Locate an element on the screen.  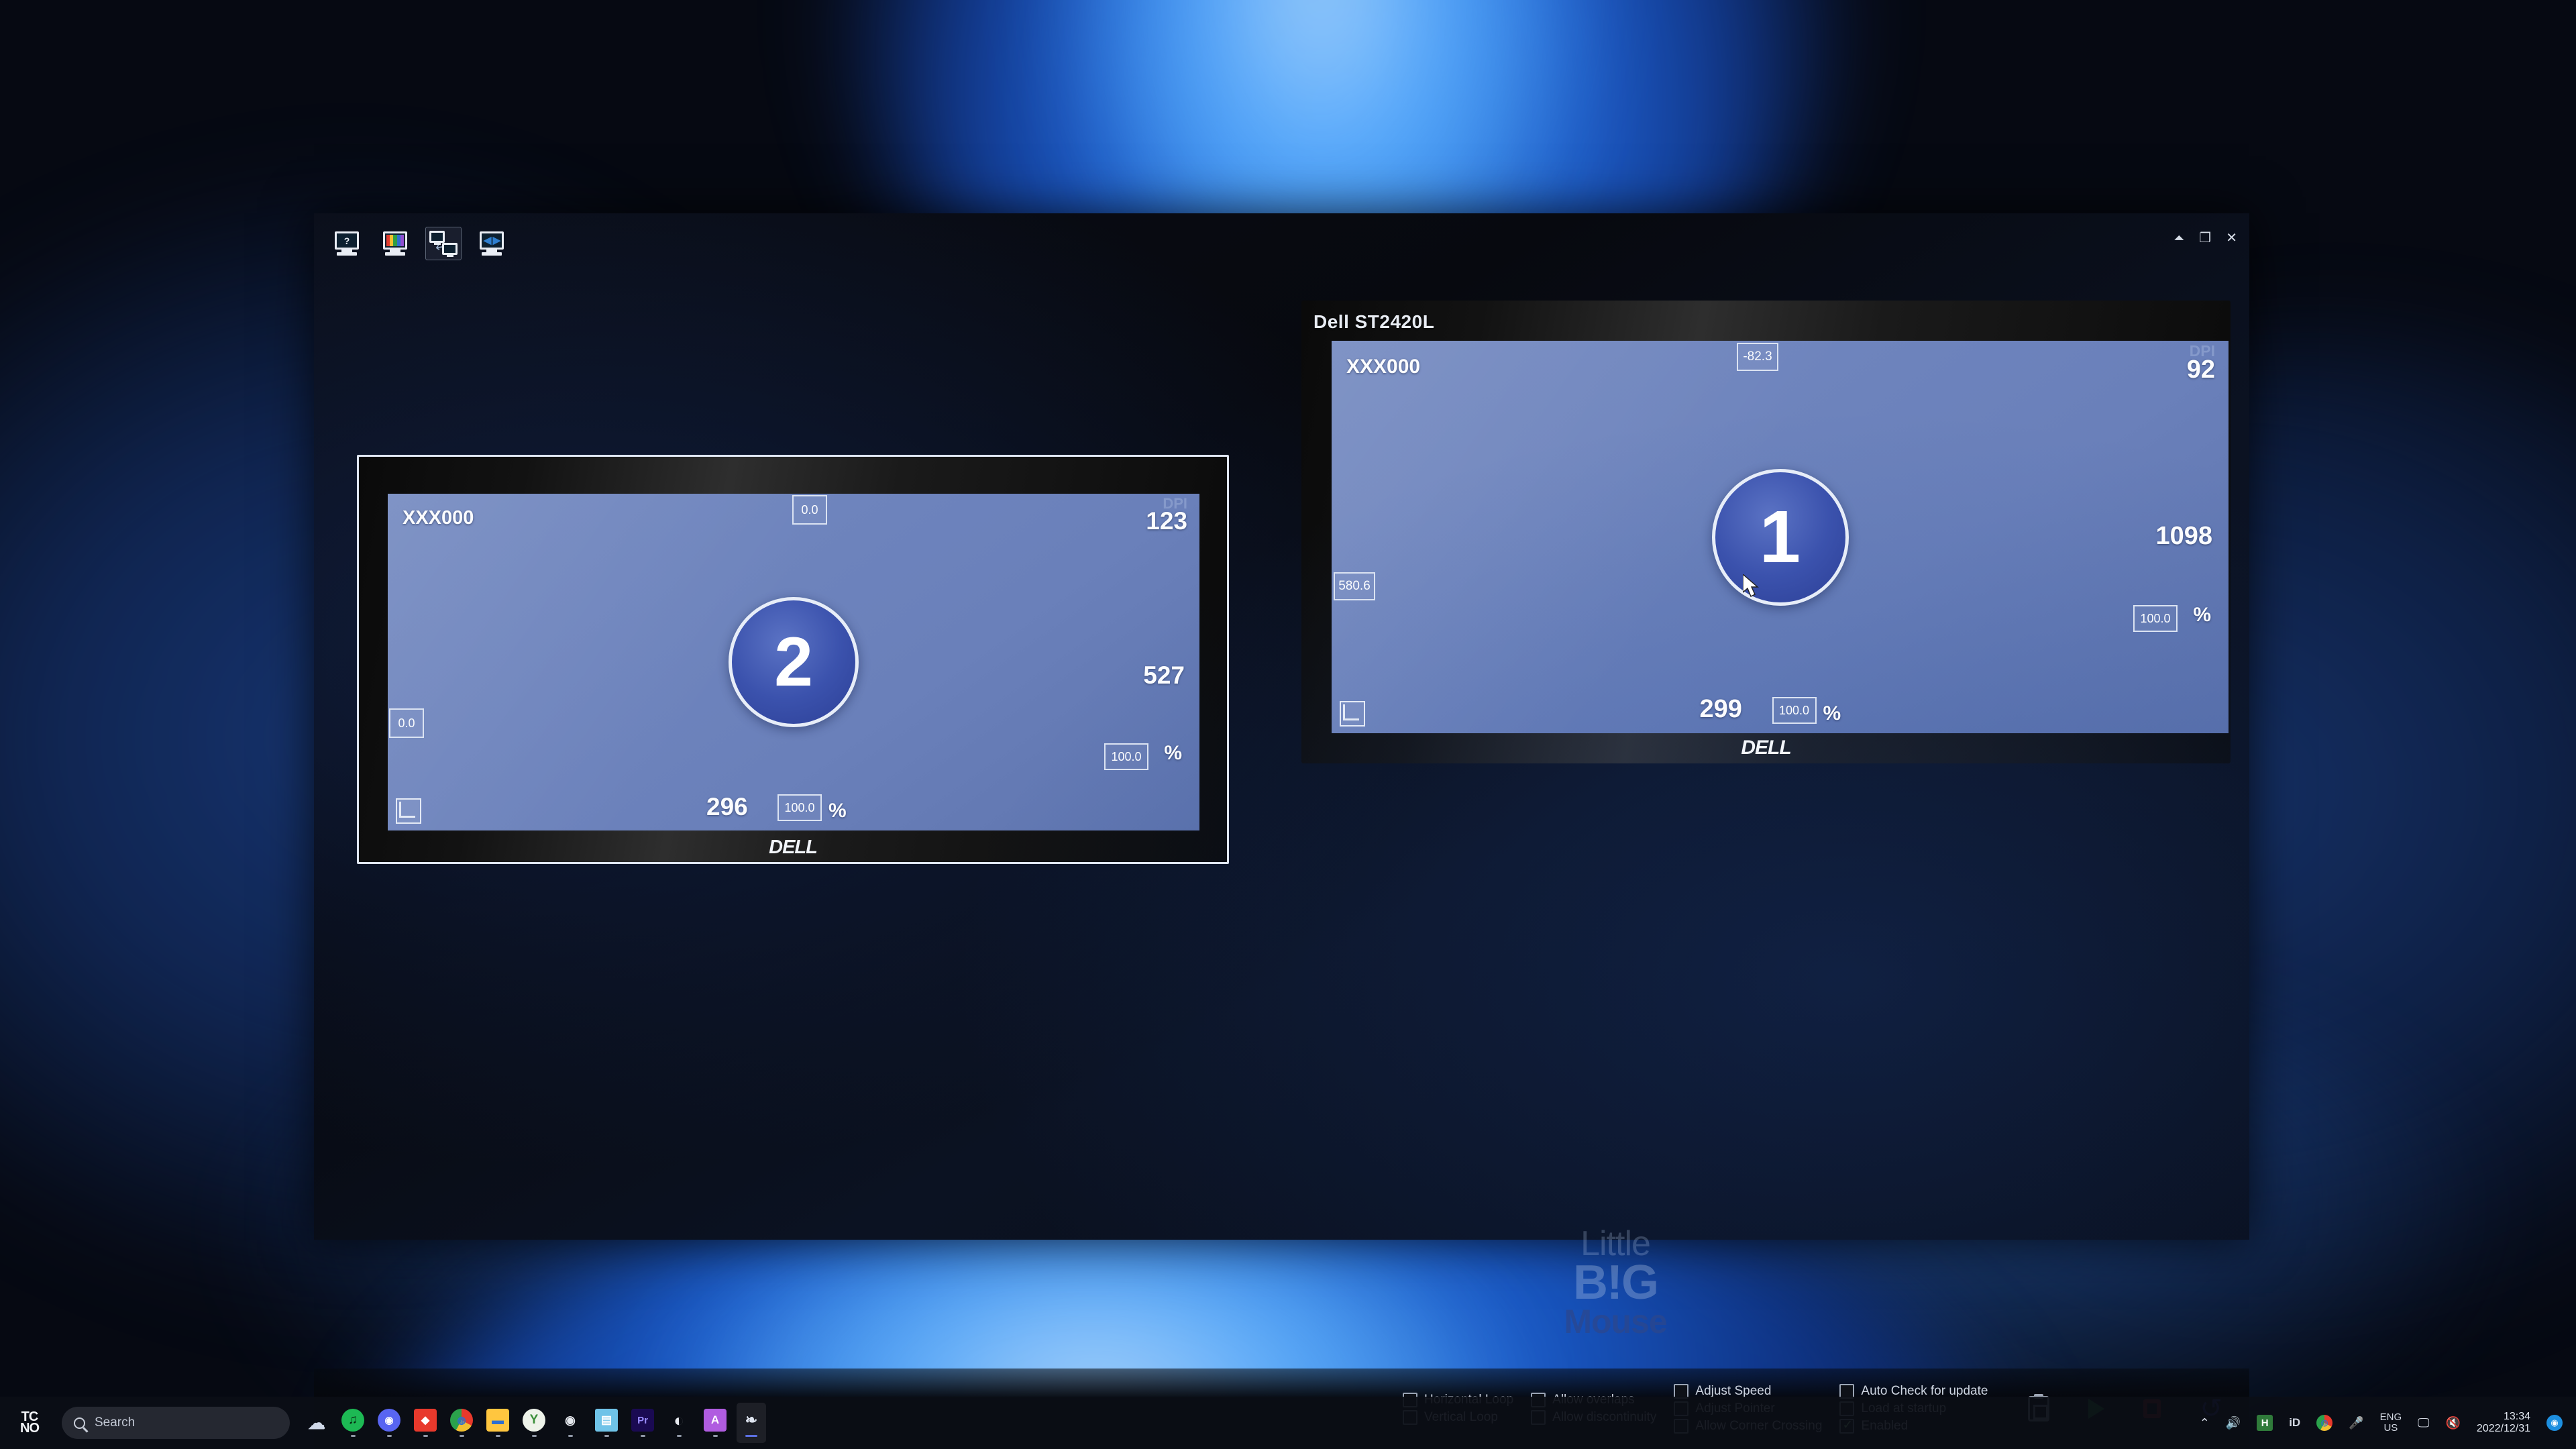
monitor-1-title: Dell ST2420L is located at coordinates (1374, 321).